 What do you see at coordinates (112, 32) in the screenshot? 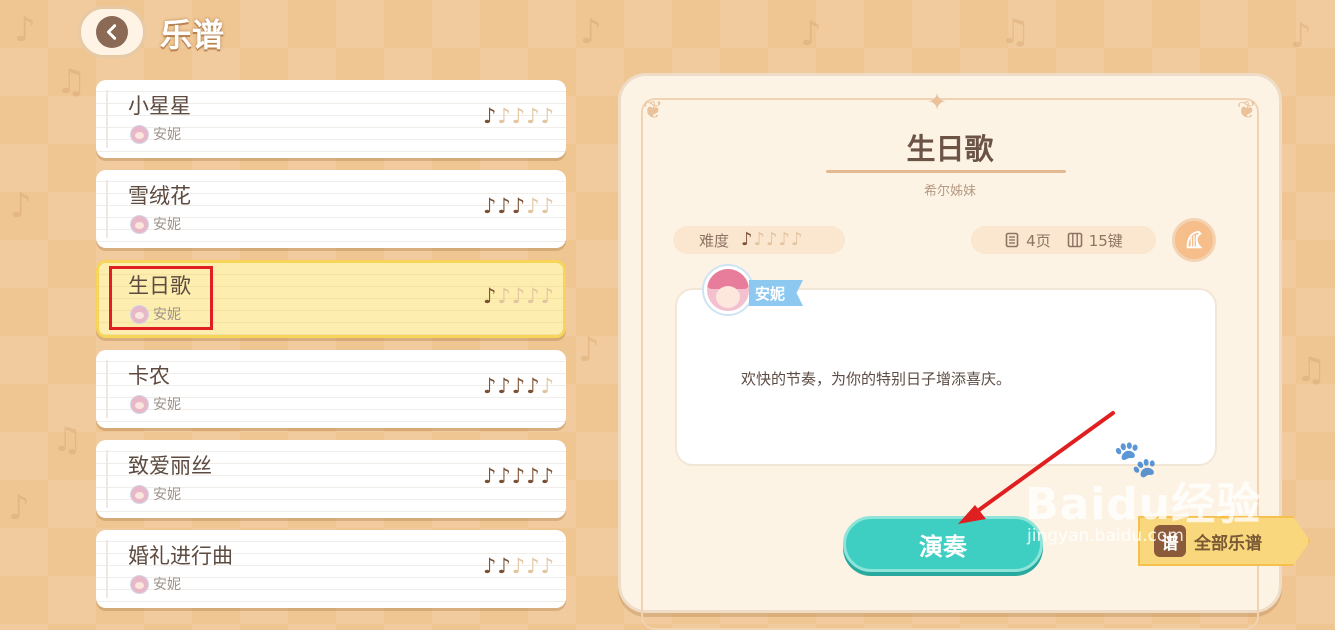
I see `back-button` at bounding box center [112, 32].